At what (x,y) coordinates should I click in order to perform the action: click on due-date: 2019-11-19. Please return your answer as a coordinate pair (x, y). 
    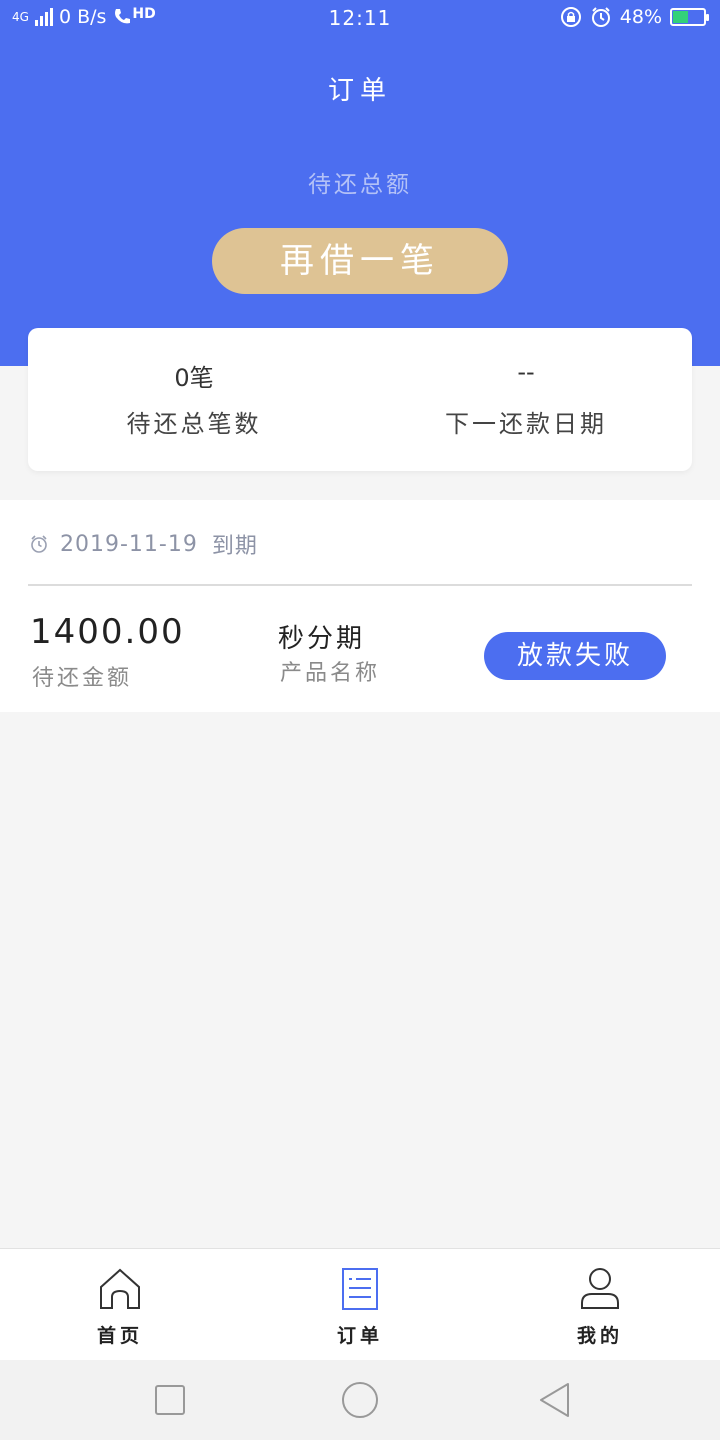
    Looking at the image, I should click on (129, 544).